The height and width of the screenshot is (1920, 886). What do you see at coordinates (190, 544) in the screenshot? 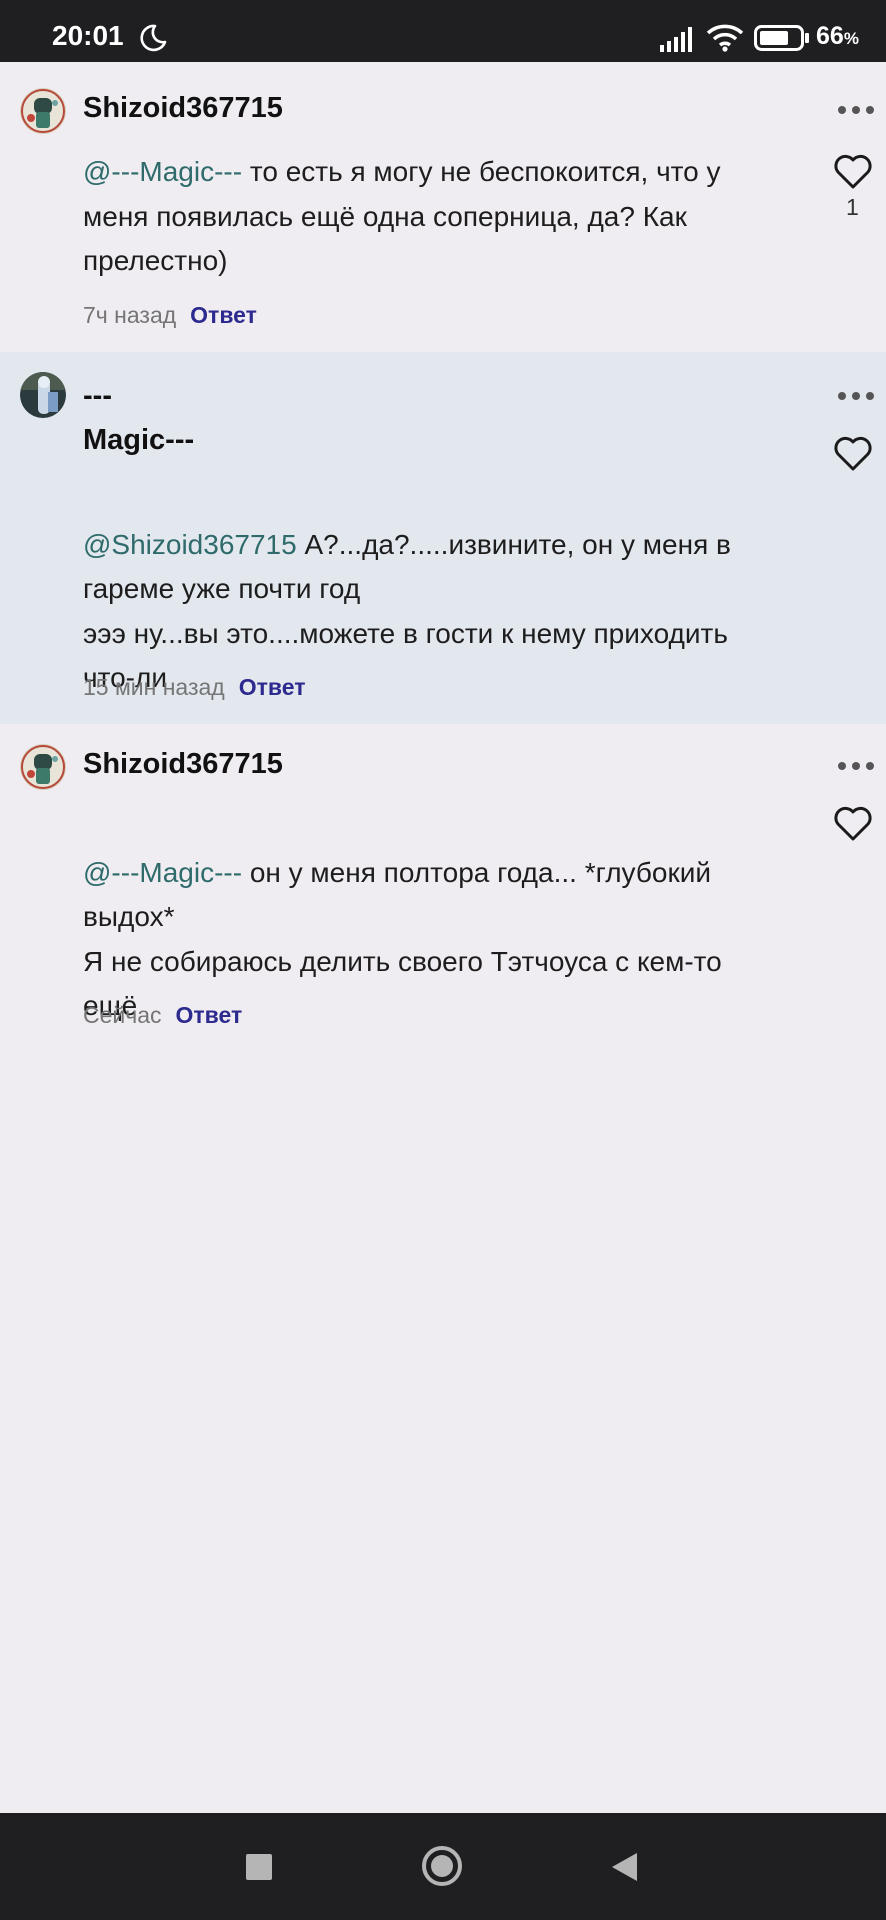
I see `mention-link: @Shizoid367715` at bounding box center [190, 544].